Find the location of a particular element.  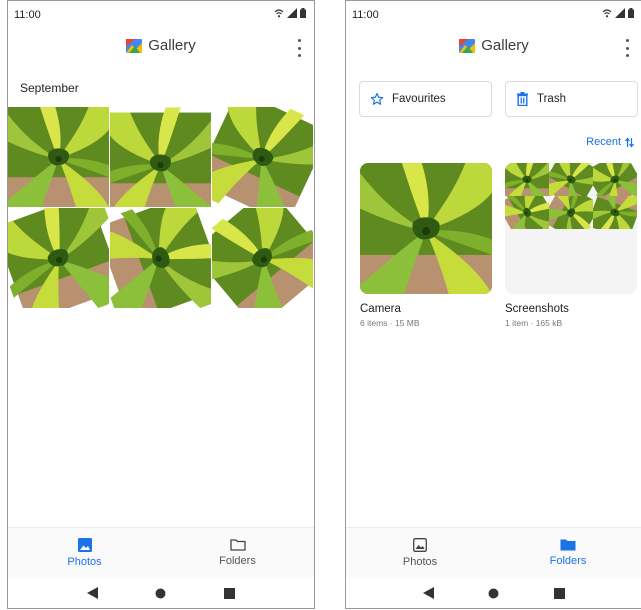

star-icon is located at coordinates (377, 98).